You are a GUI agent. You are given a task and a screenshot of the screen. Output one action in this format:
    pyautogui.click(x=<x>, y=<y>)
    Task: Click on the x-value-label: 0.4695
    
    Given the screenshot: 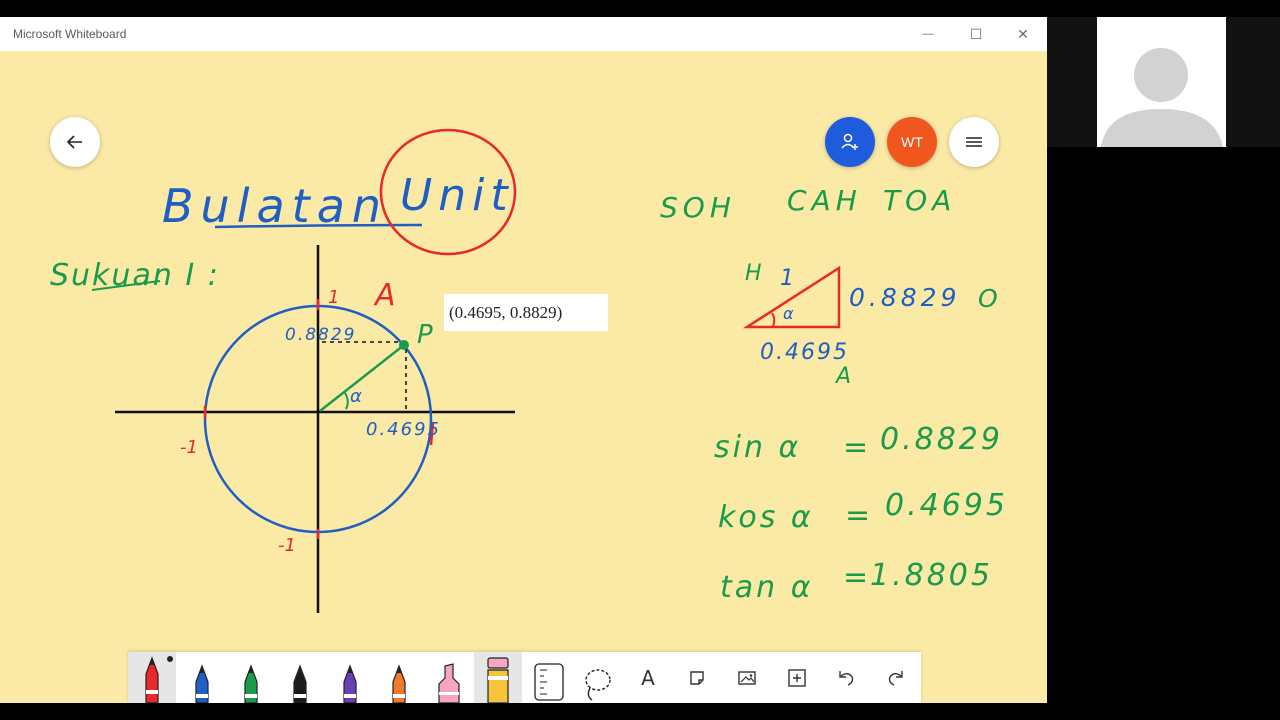 What is the action you would take?
    pyautogui.click(x=403, y=429)
    